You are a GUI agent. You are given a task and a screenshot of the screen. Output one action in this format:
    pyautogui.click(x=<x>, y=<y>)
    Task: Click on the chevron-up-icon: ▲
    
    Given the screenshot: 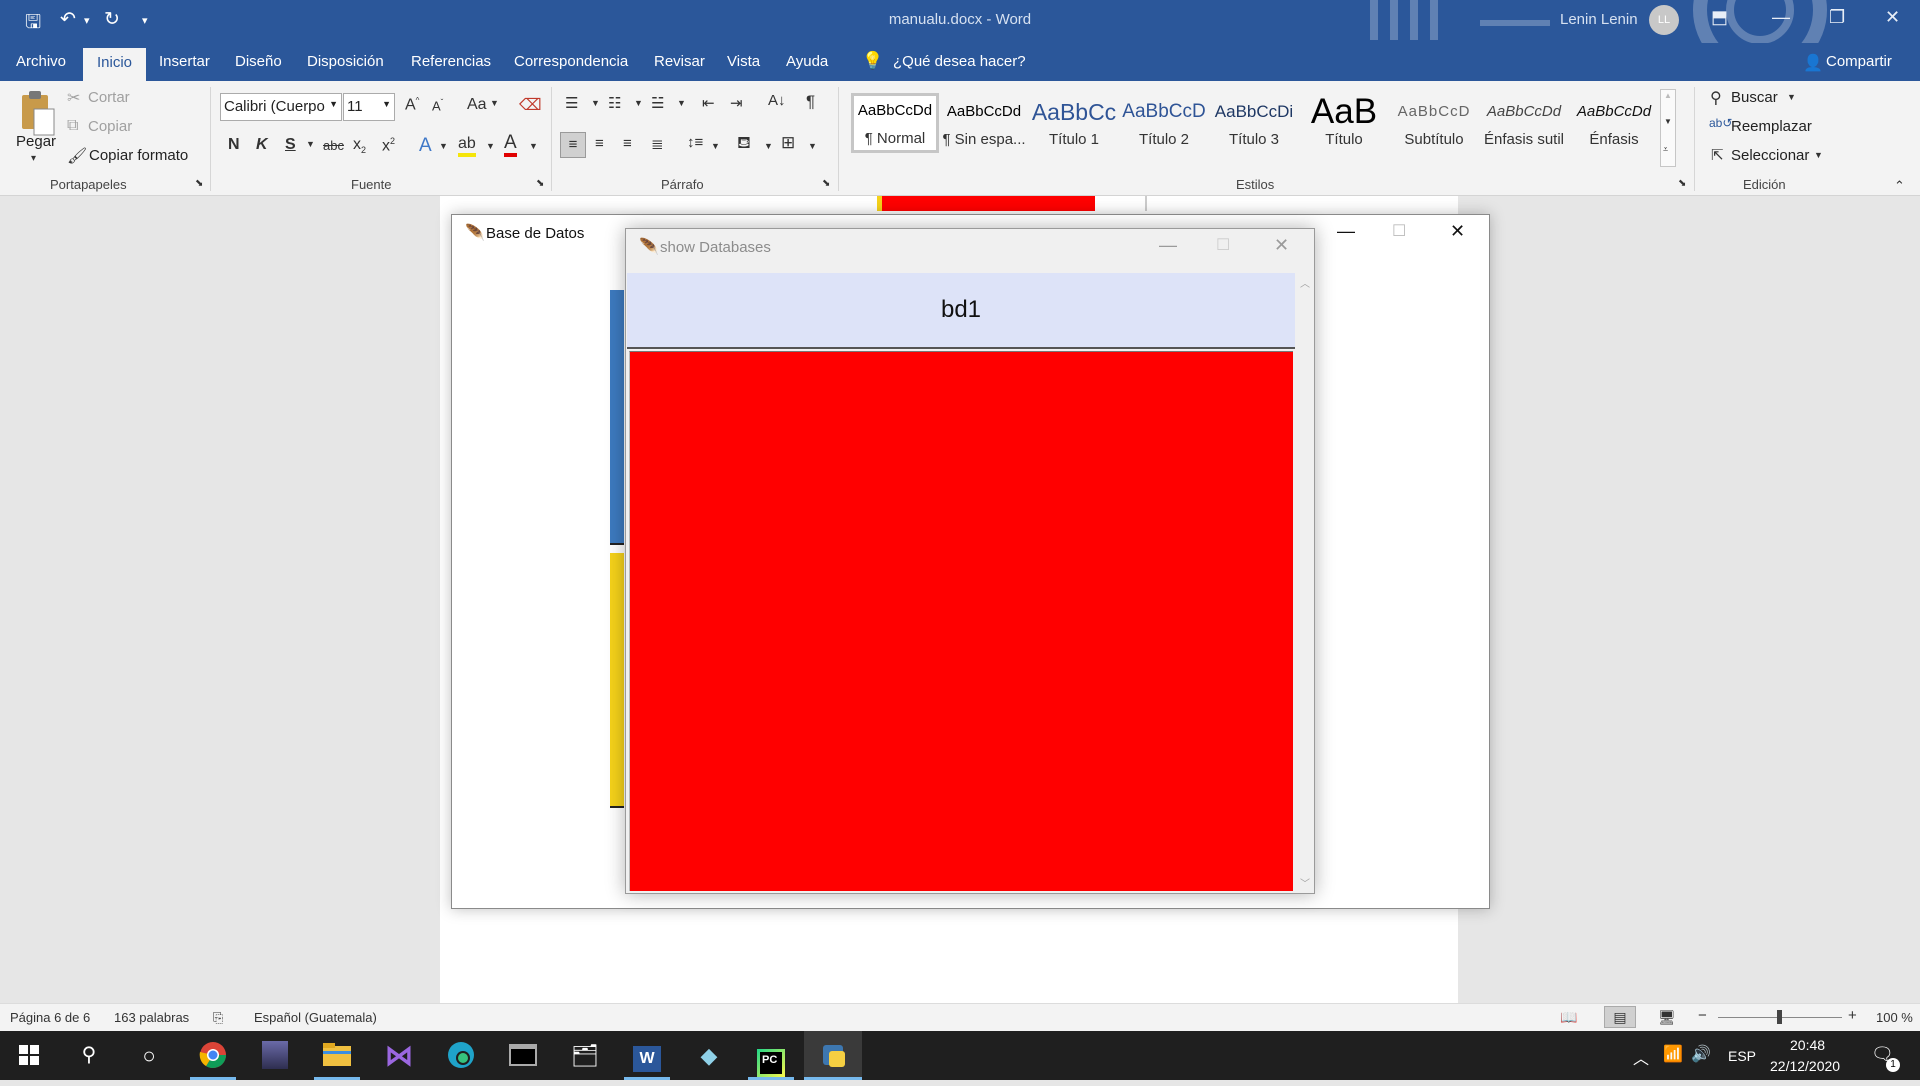 What is the action you would take?
    pyautogui.click(x=1668, y=95)
    